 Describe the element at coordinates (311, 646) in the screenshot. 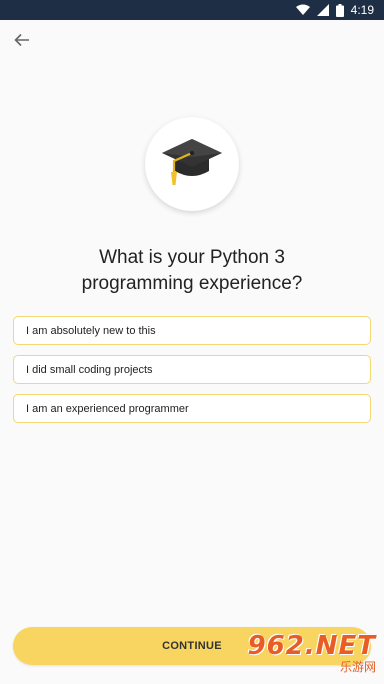

I see `watermark-main: 962.NET` at that location.